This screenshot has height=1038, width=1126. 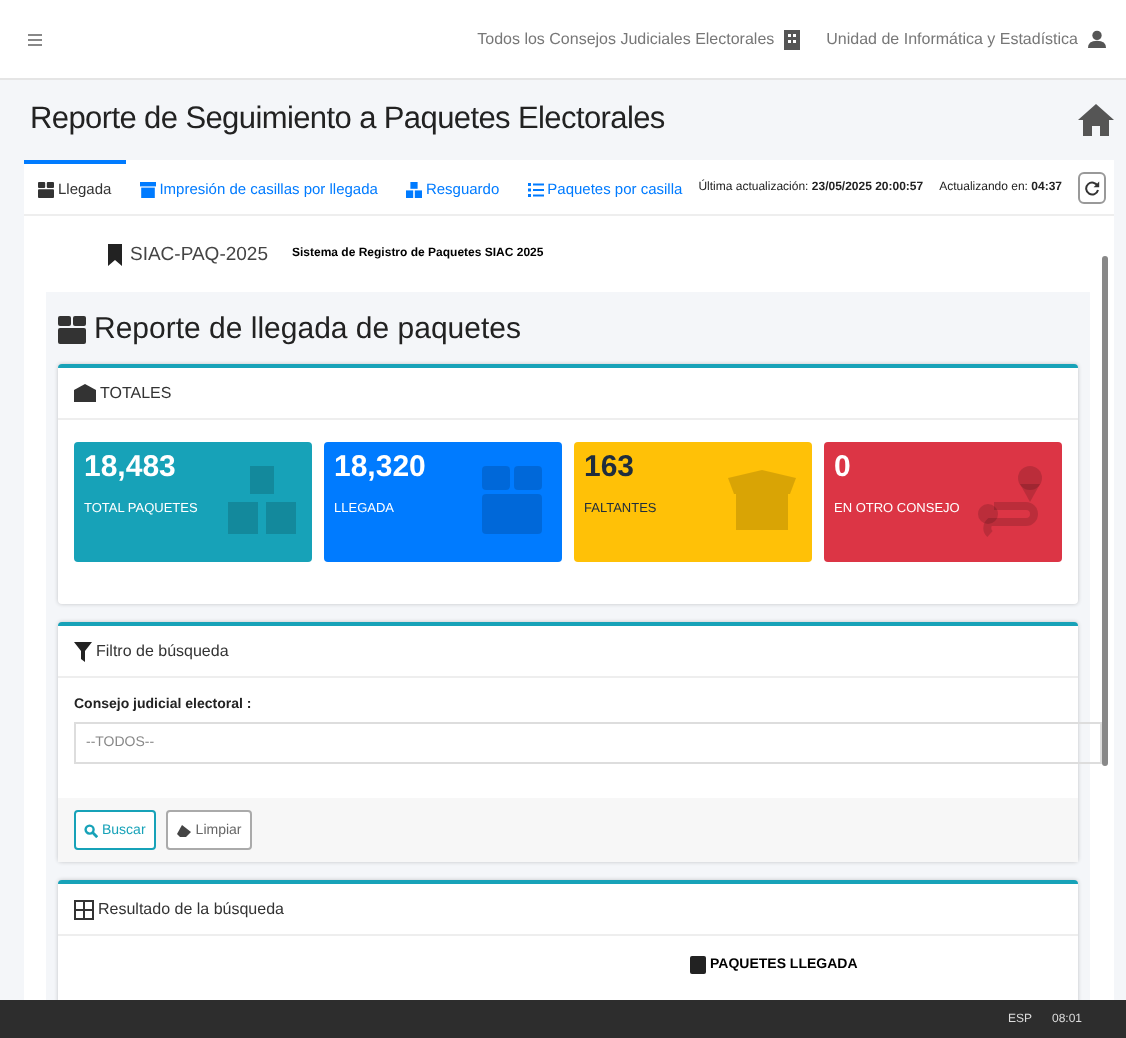 What do you see at coordinates (1105, 511) in the screenshot?
I see `scrollbar` at bounding box center [1105, 511].